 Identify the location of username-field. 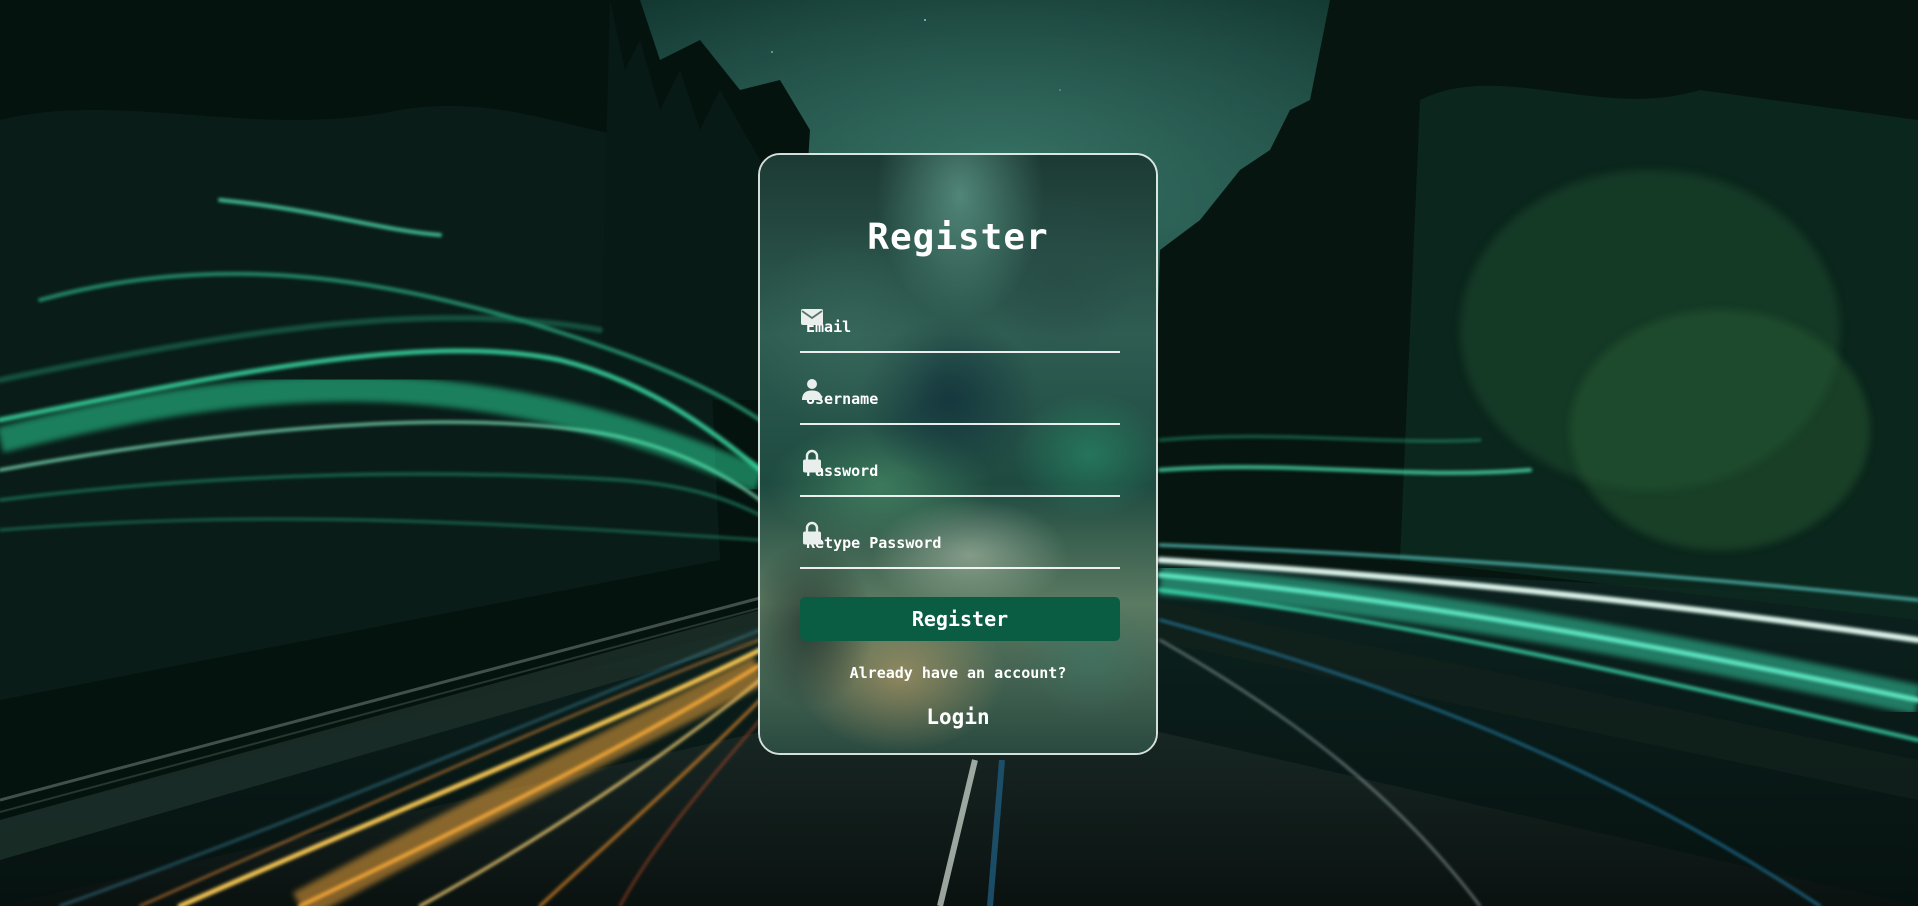
(960, 401).